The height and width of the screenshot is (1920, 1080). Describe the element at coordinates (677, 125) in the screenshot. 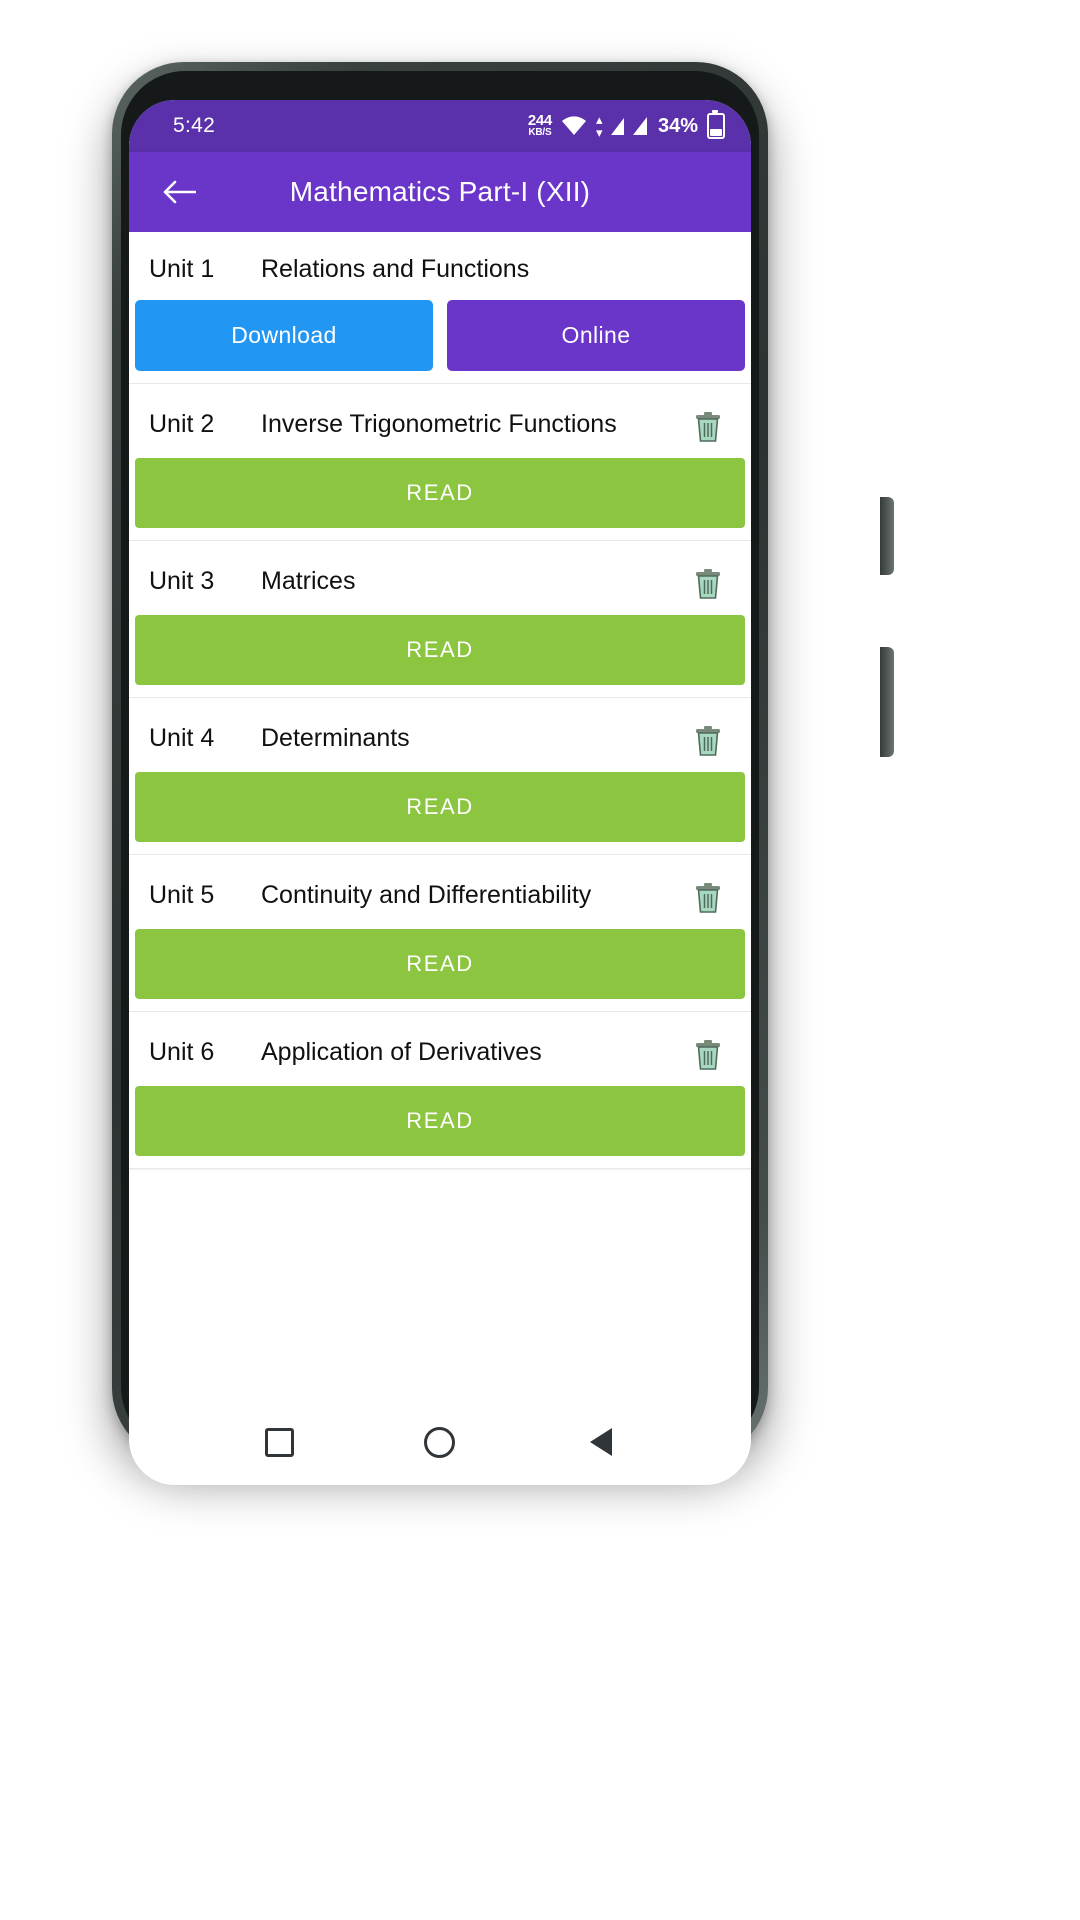

I see `battery-percent-label: 34%` at that location.